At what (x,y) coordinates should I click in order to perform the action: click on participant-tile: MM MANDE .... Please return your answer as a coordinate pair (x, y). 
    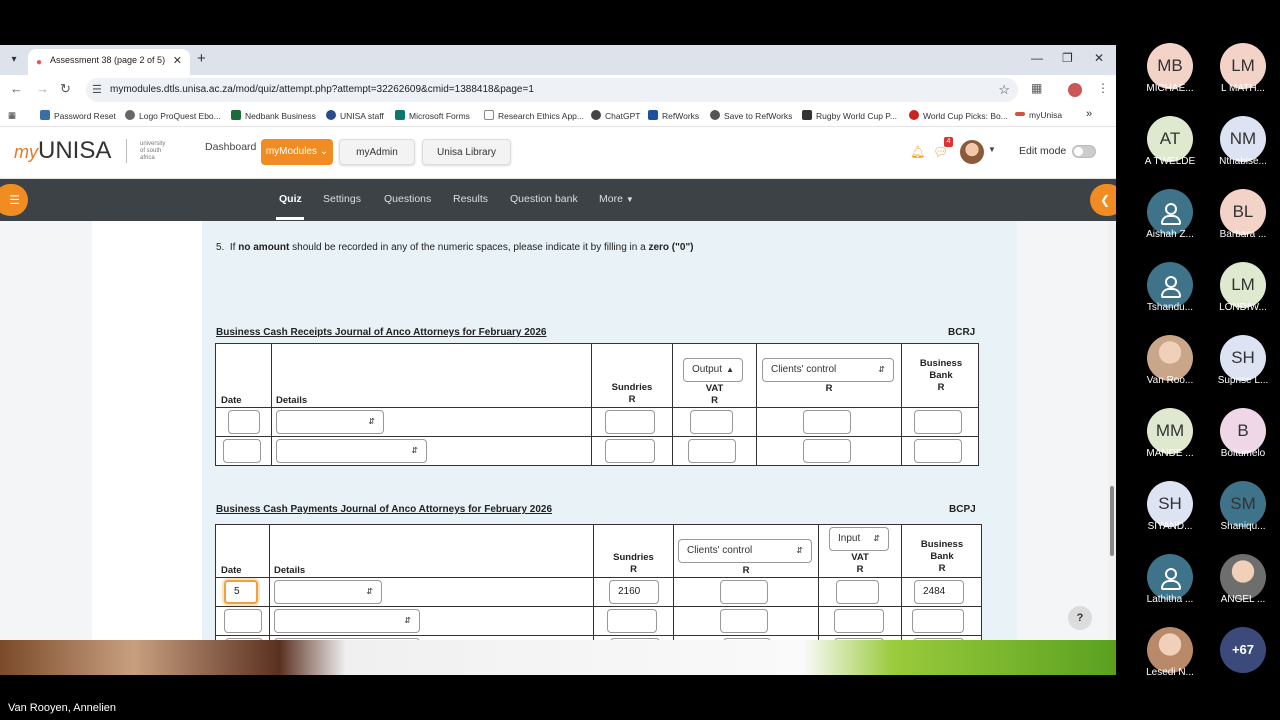
    Looking at the image, I should click on (1163, 441).